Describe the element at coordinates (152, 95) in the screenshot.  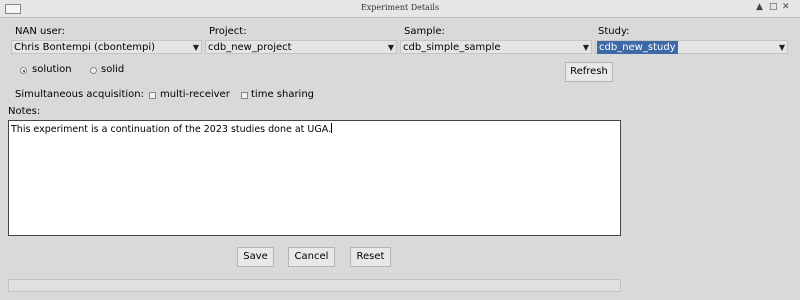
I see `multi-receiver-checkbox` at that location.